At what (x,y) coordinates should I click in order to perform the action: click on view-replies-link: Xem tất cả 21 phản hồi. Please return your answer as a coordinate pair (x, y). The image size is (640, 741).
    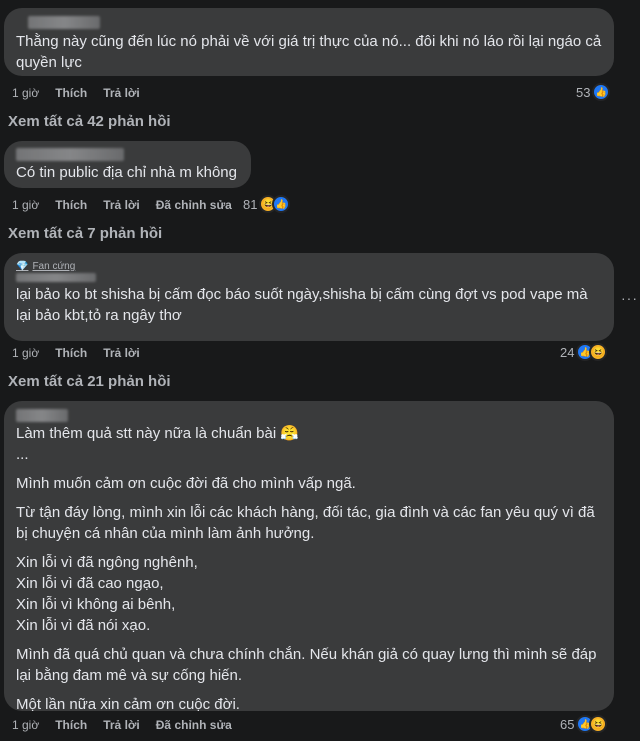
    Looking at the image, I should click on (89, 381).